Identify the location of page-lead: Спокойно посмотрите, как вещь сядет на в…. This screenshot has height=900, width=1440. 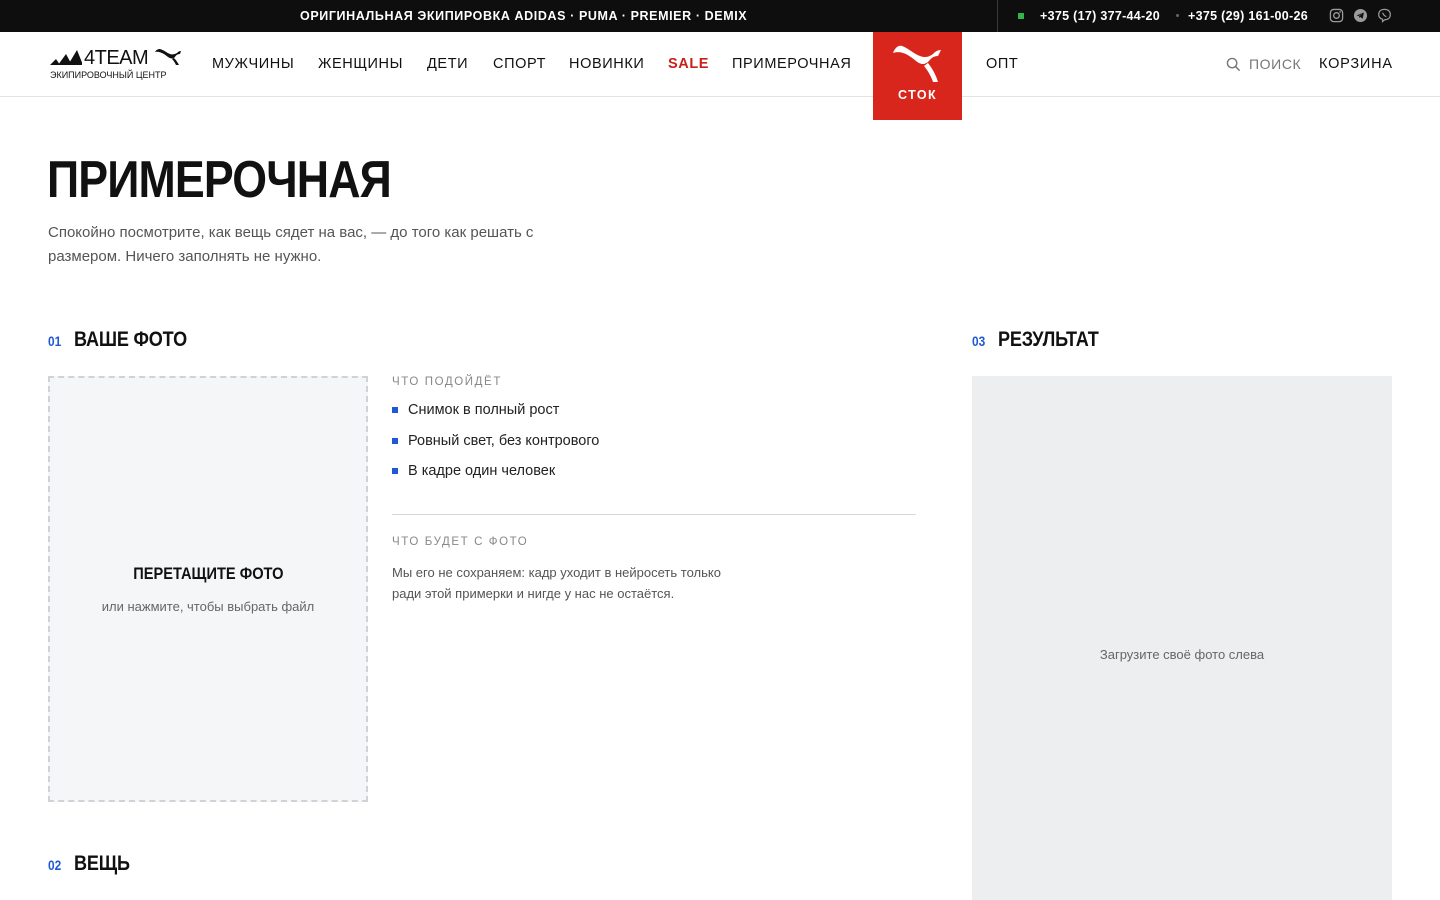
(291, 244).